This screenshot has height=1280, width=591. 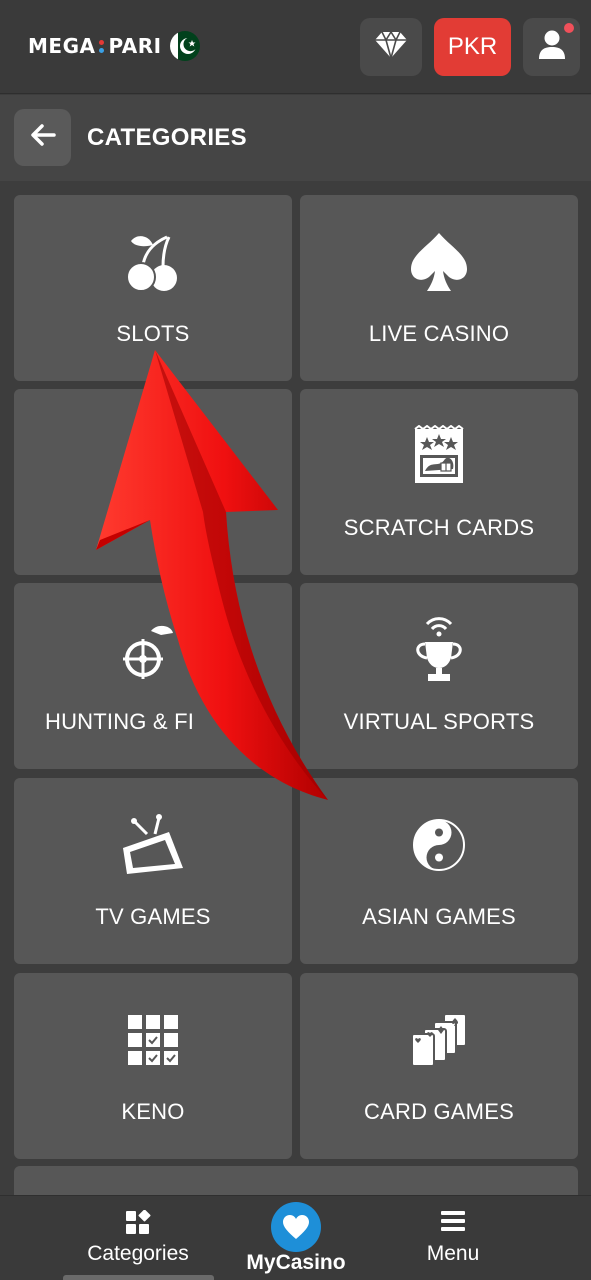 I want to click on category-tile-tv-games: TV GAMES, so click(x=153, y=871).